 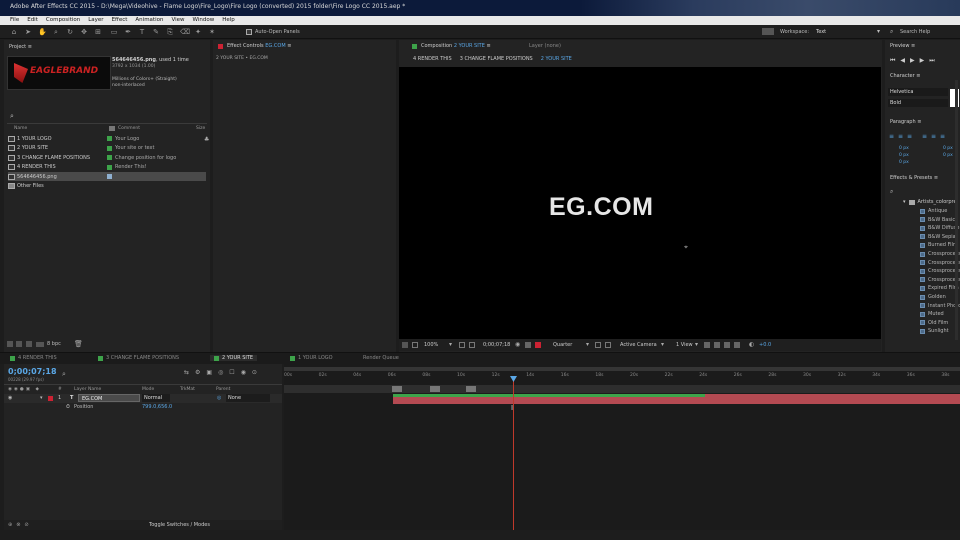 I want to click on layer-name: EG.COM, so click(x=109, y=398).